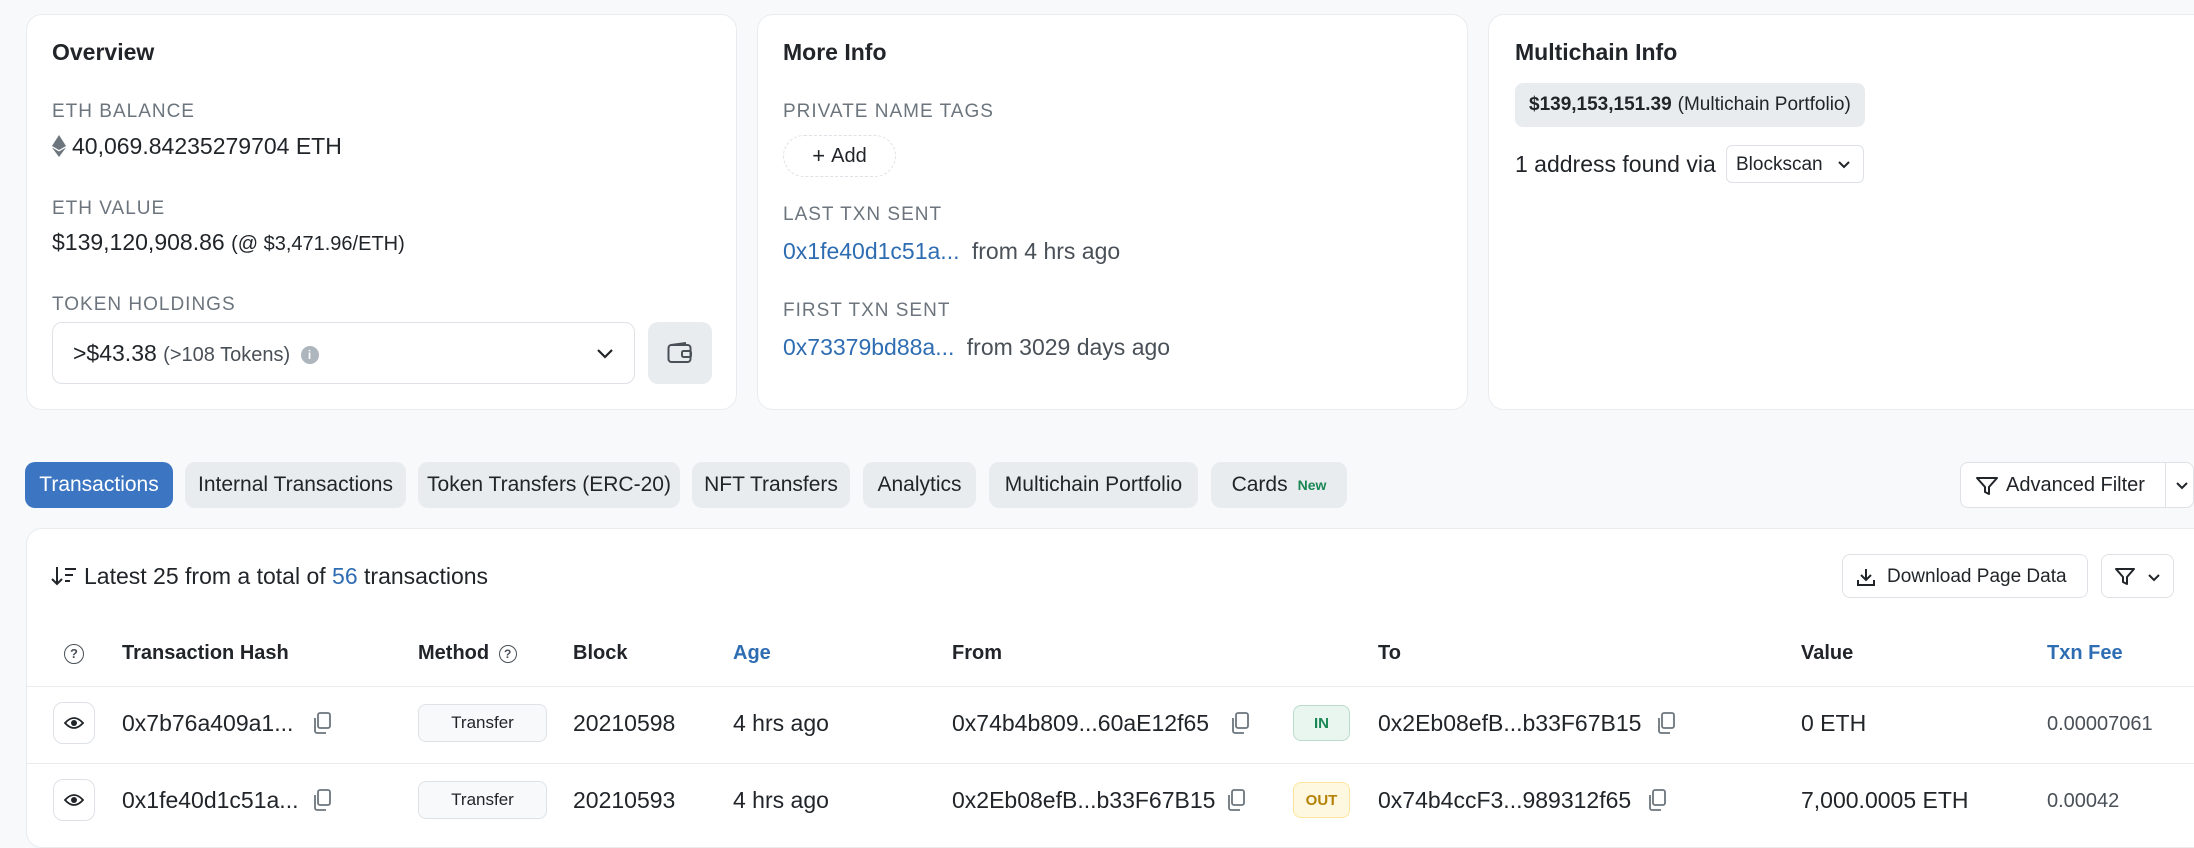  I want to click on to-address: 0x2Eb08efB...b33F67B15, so click(1510, 723).